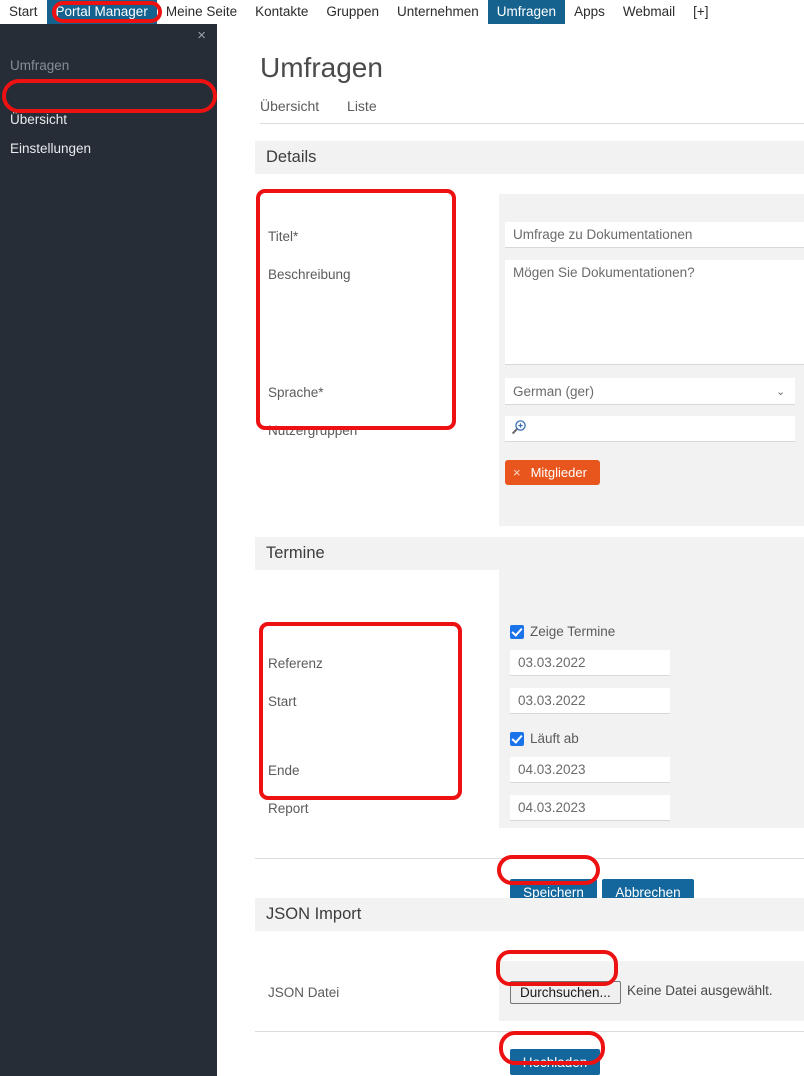  What do you see at coordinates (309, 274) in the screenshot?
I see `label-beschreibung: Beschreibung` at bounding box center [309, 274].